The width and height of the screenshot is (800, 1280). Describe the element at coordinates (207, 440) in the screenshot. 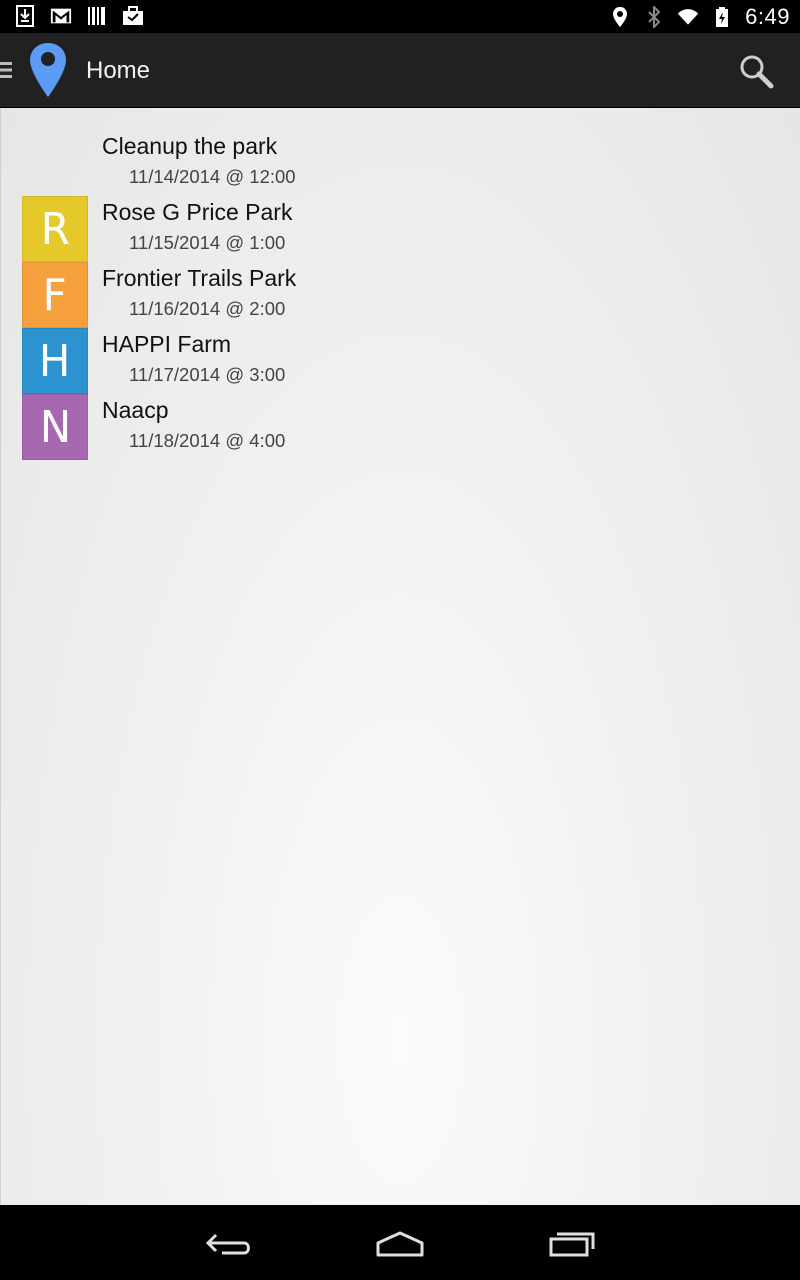

I see `event-date: 11/18/2014 @ 4:00` at that location.